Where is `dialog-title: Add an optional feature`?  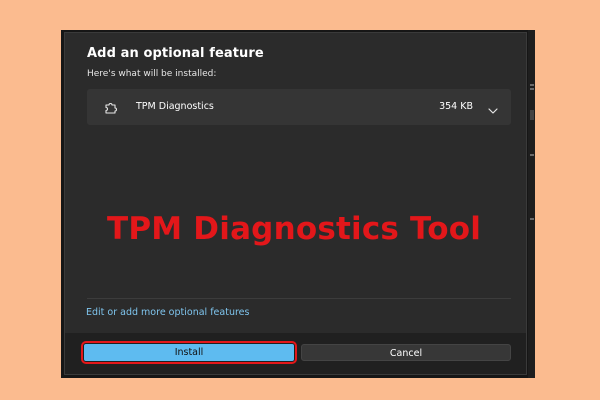
dialog-title: Add an optional feature is located at coordinates (175, 53).